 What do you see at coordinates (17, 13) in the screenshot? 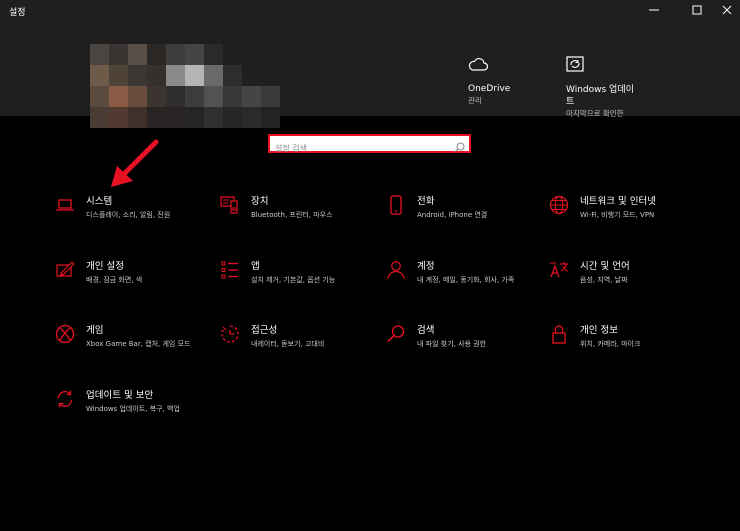
I see `window-title: 설정` at bounding box center [17, 13].